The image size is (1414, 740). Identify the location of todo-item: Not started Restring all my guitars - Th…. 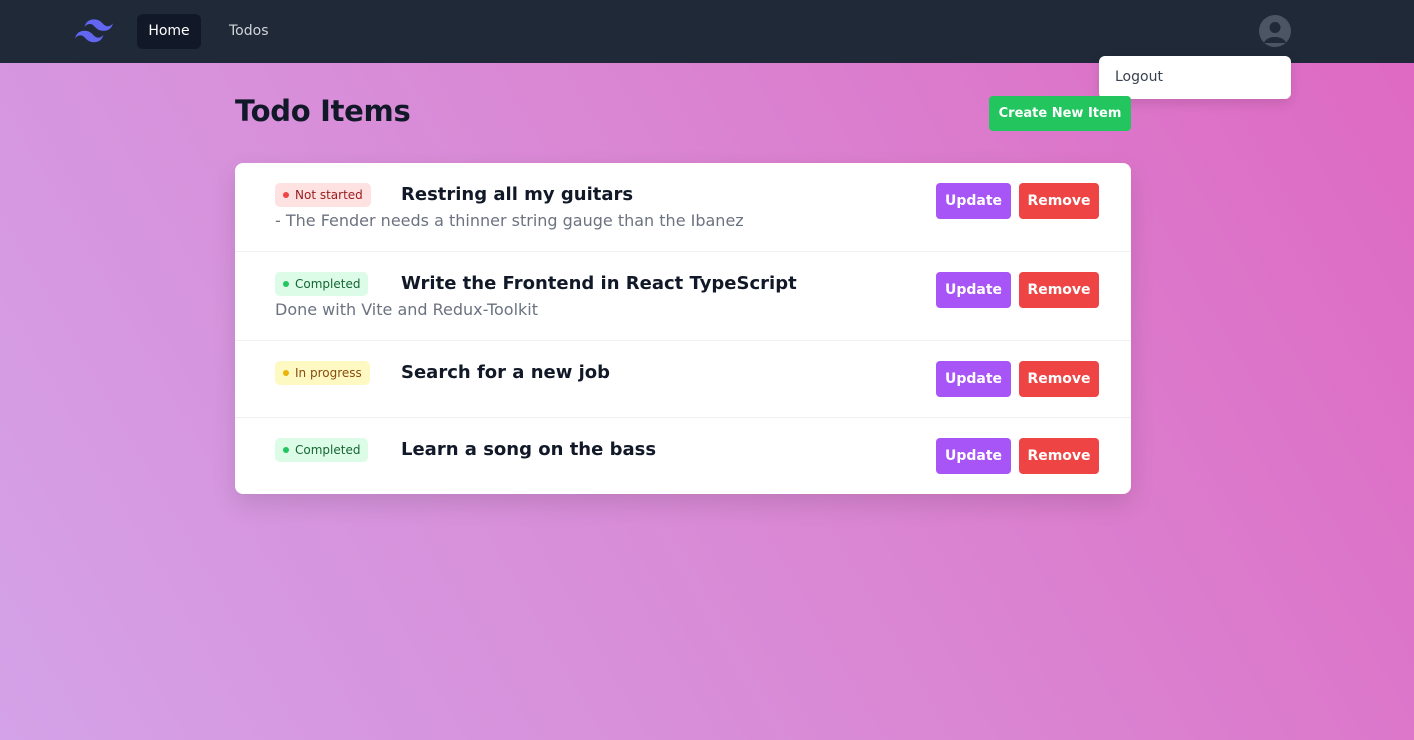
(683, 207).